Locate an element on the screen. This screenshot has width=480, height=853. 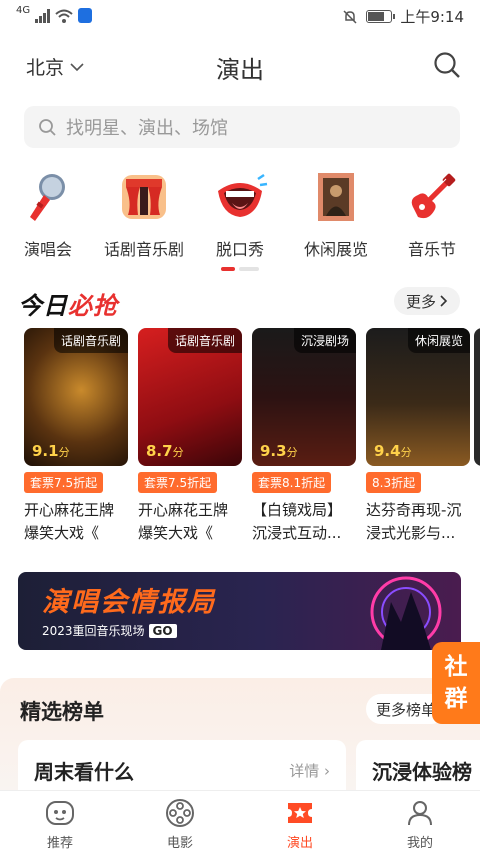
deal-badge: 套票8.1折起 is located at coordinates (292, 482).